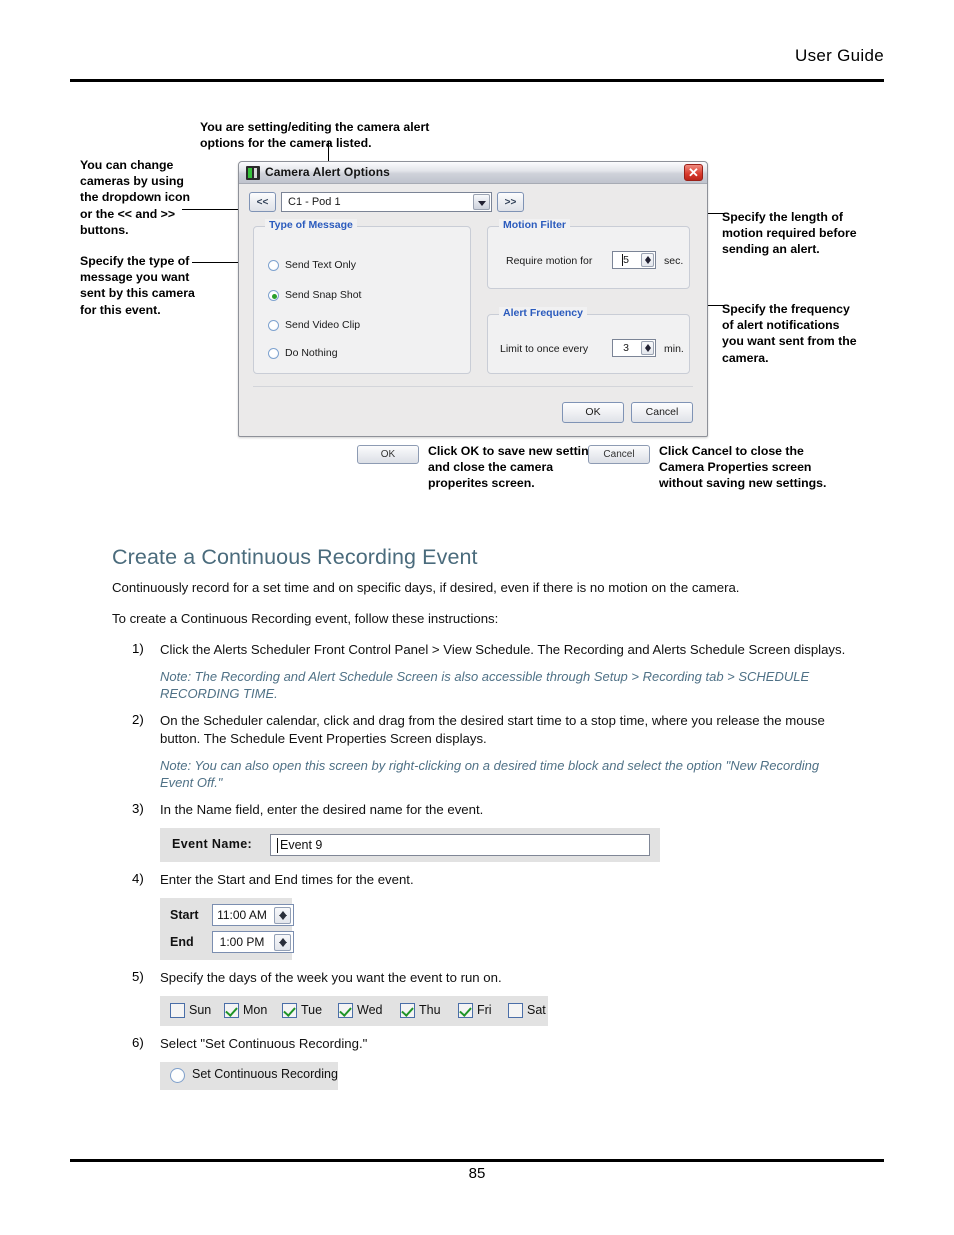  I want to click on previous-camera-button: <<, so click(262, 202).